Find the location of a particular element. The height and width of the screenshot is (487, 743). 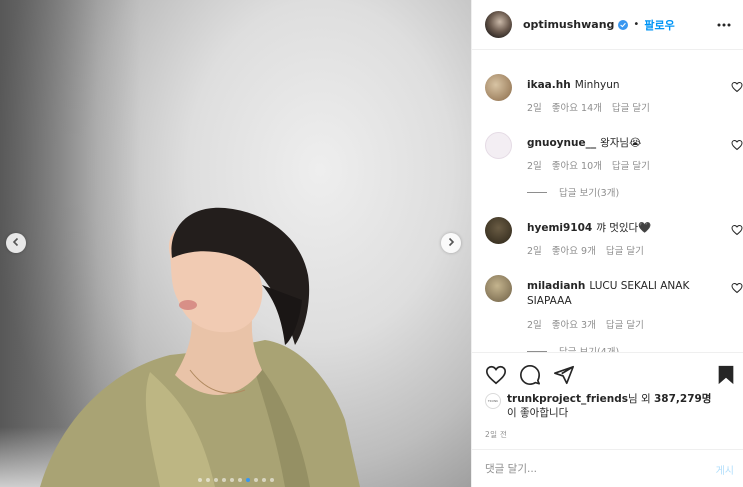

comment-bubble-icon is located at coordinates (530, 375).